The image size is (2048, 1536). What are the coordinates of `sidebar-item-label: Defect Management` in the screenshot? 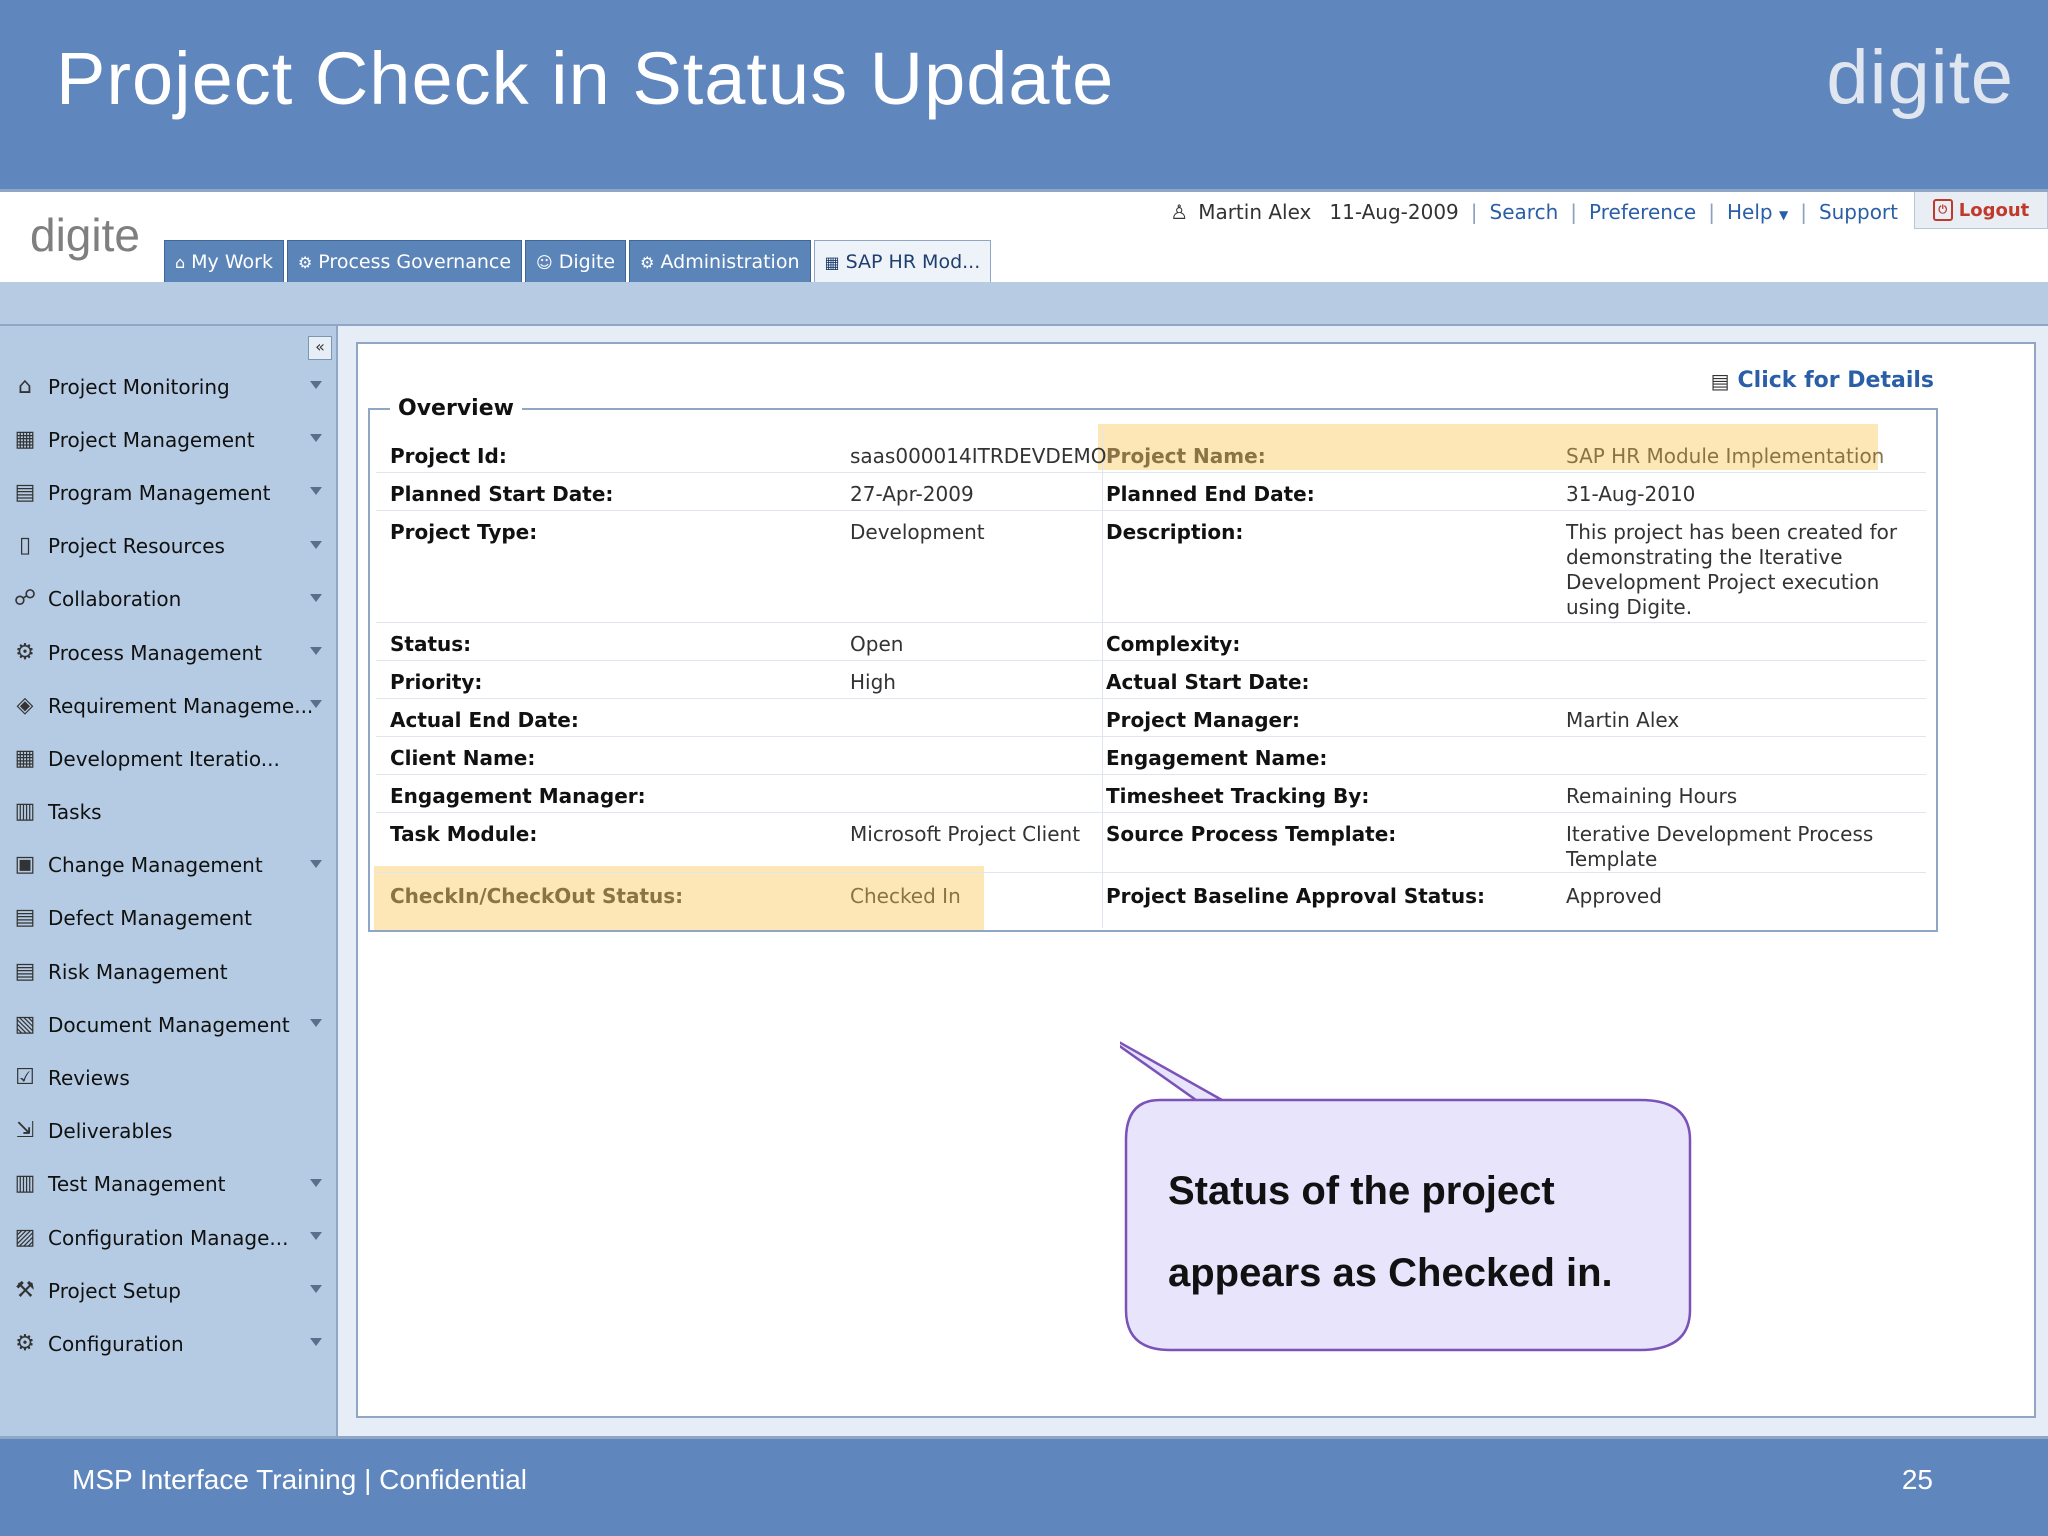 It's located at (150, 918).